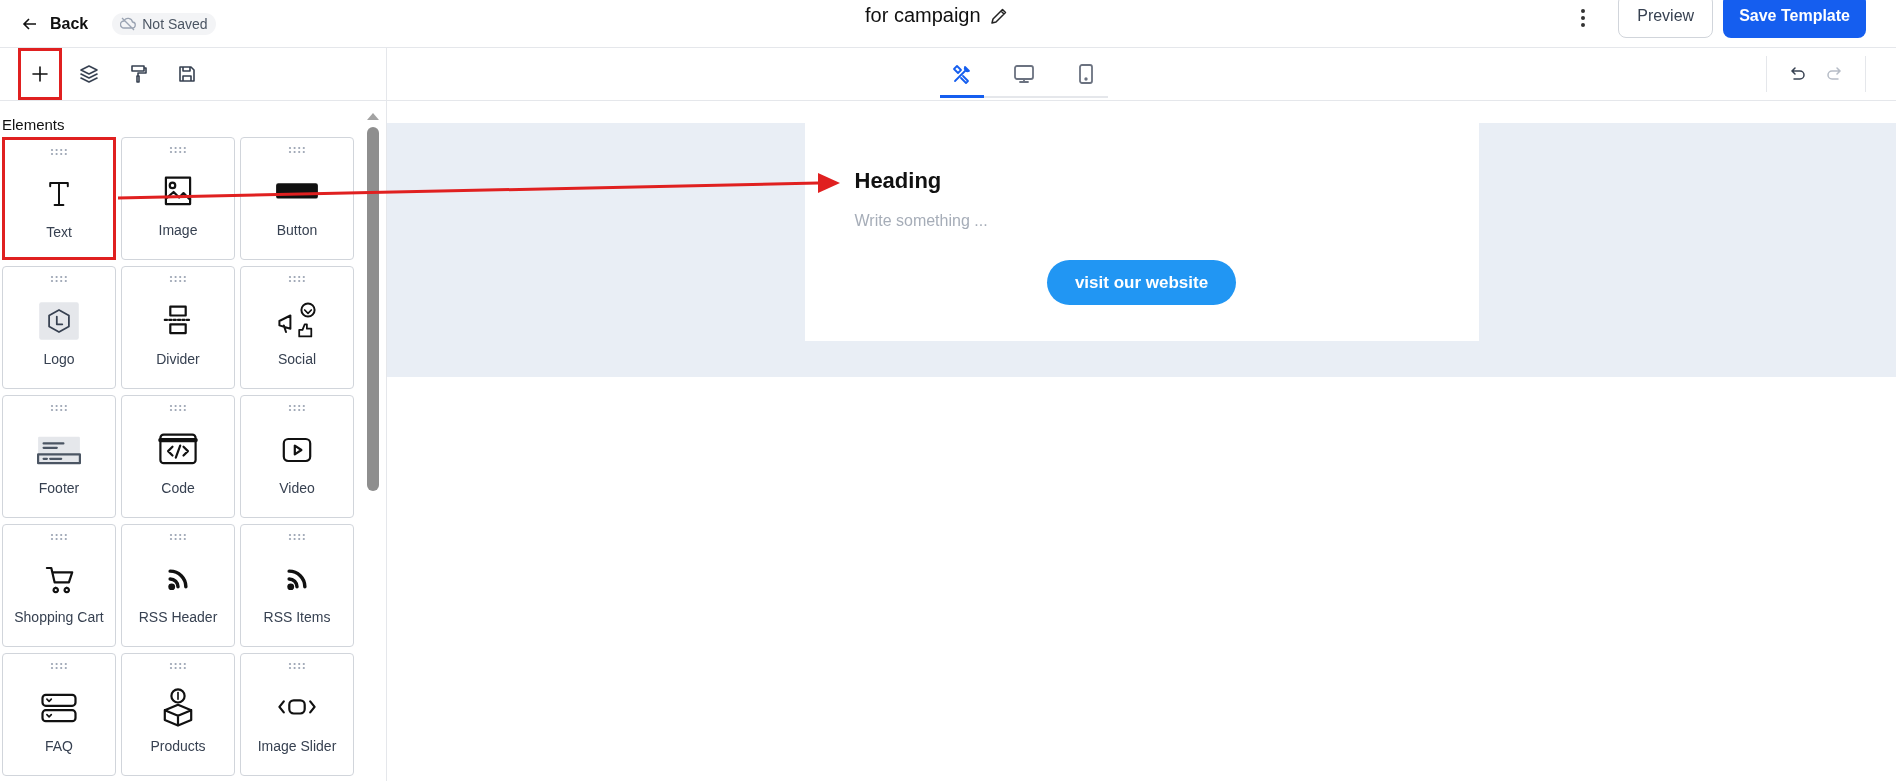 The width and height of the screenshot is (1896, 781). I want to click on save-status-badge: Not Saved, so click(164, 23).